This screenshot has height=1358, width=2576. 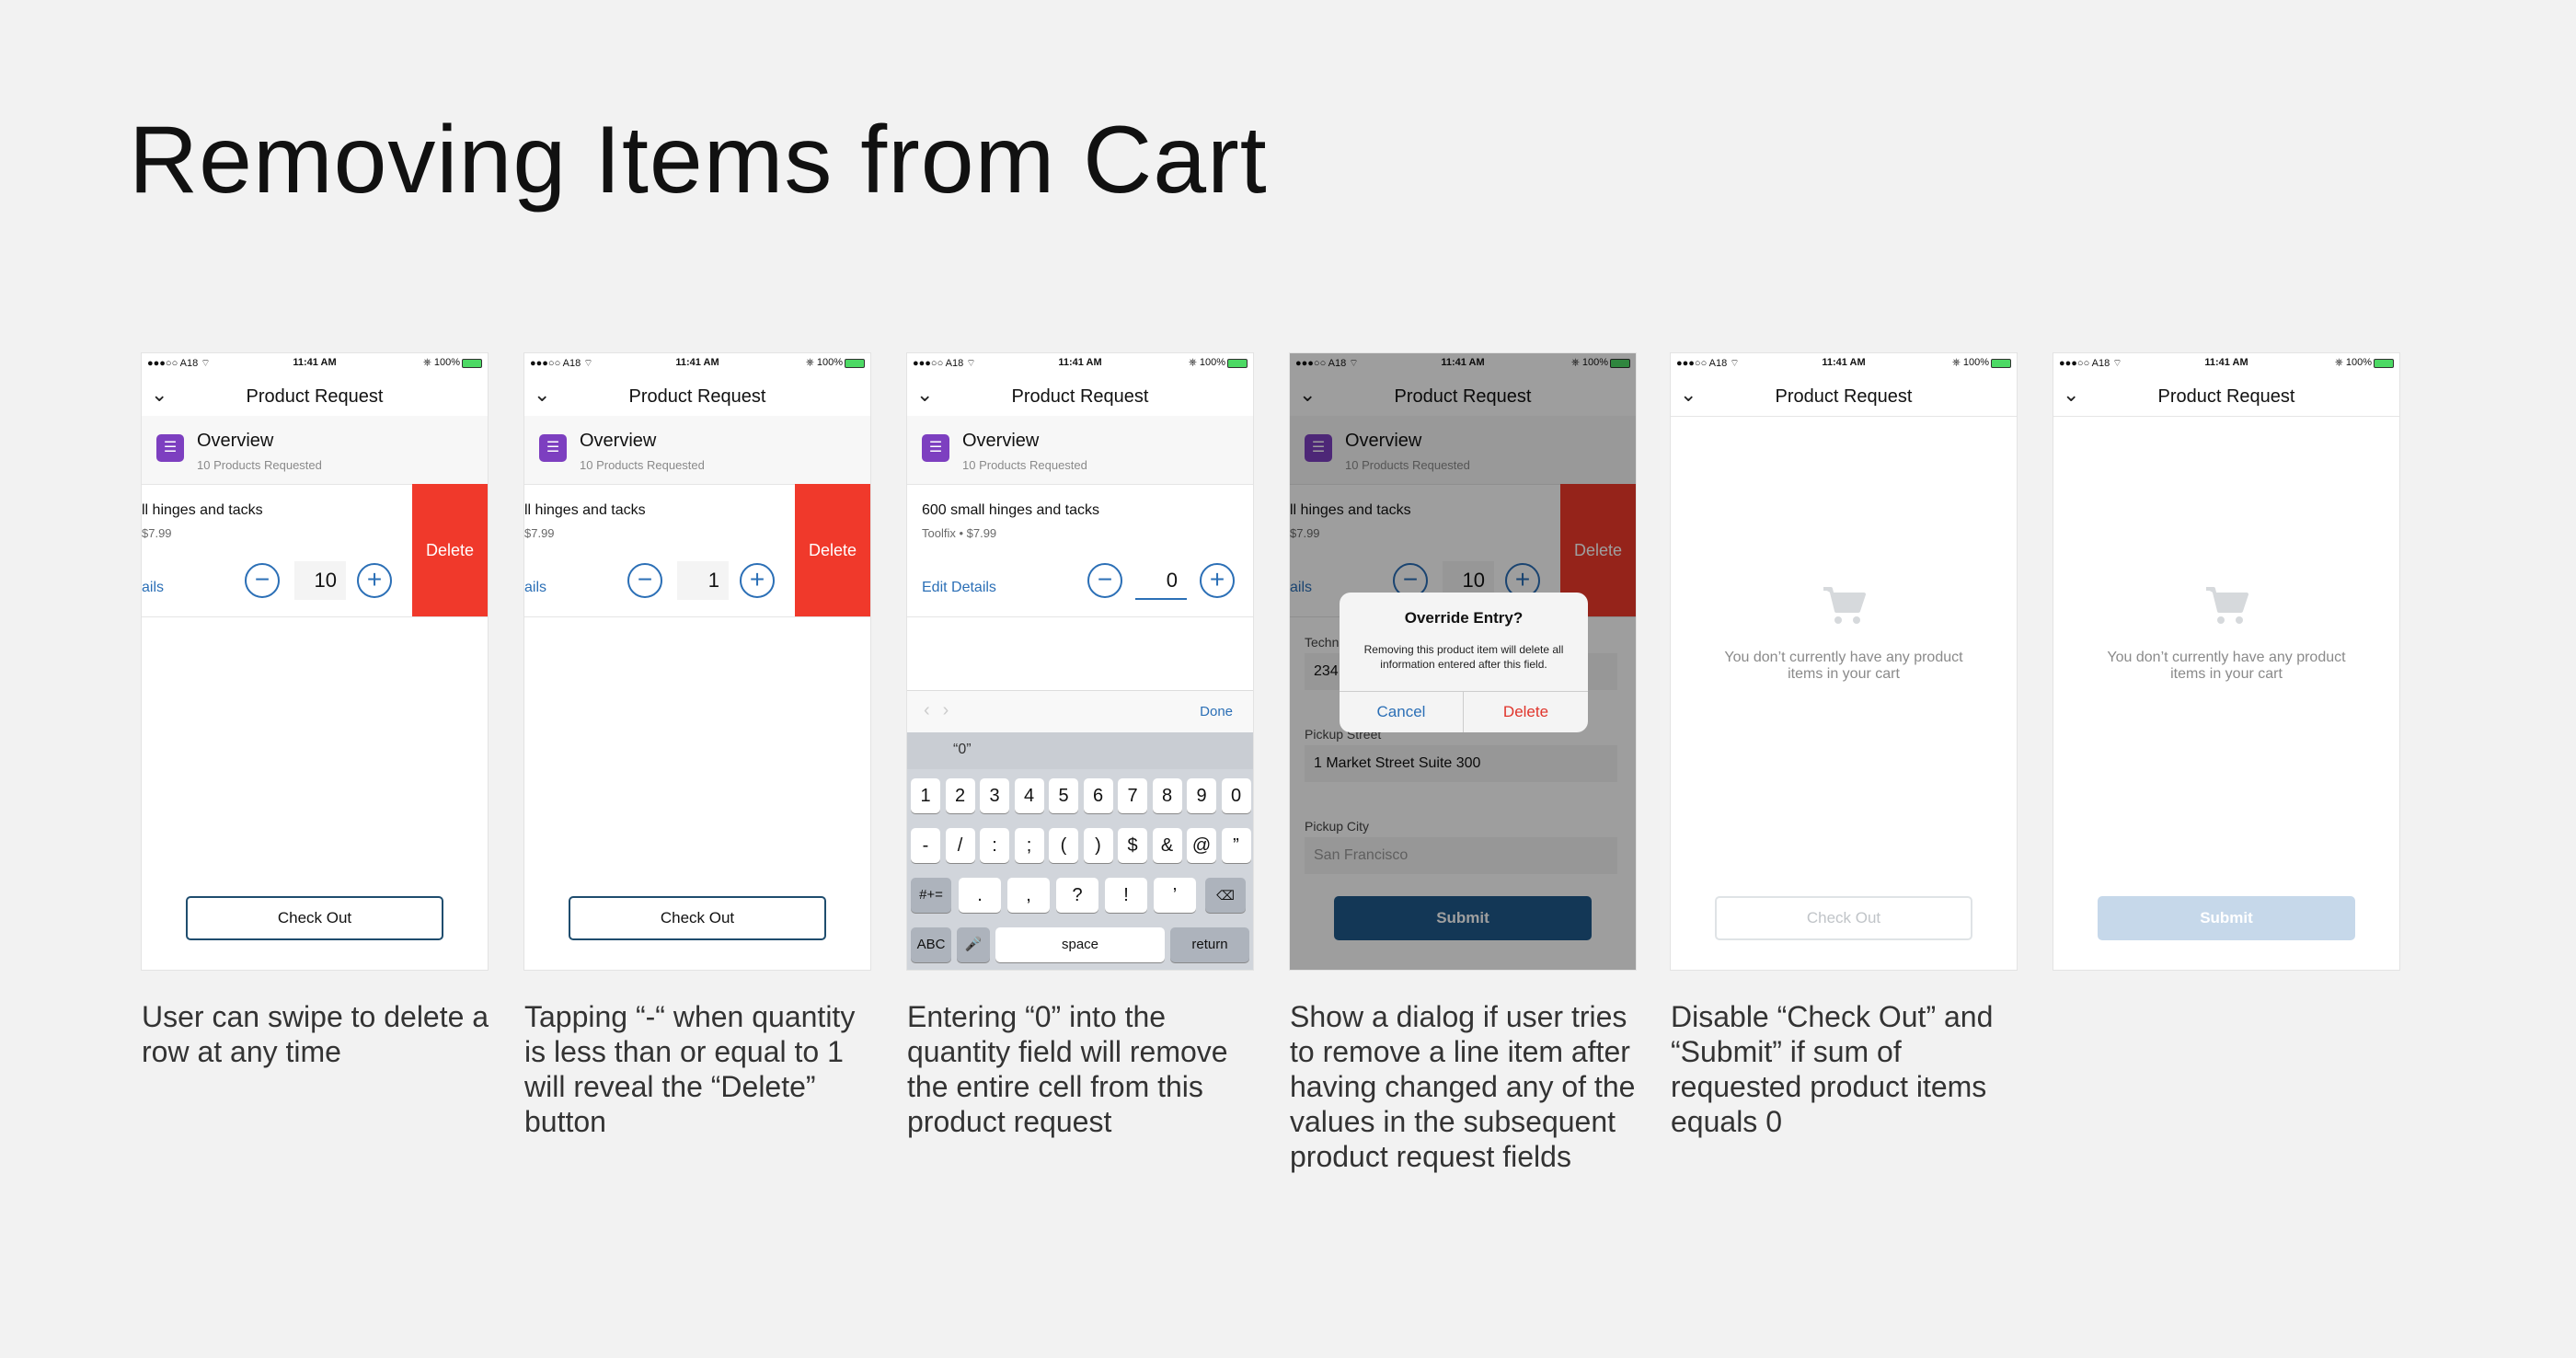 What do you see at coordinates (960, 795) in the screenshot?
I see `key: 2` at bounding box center [960, 795].